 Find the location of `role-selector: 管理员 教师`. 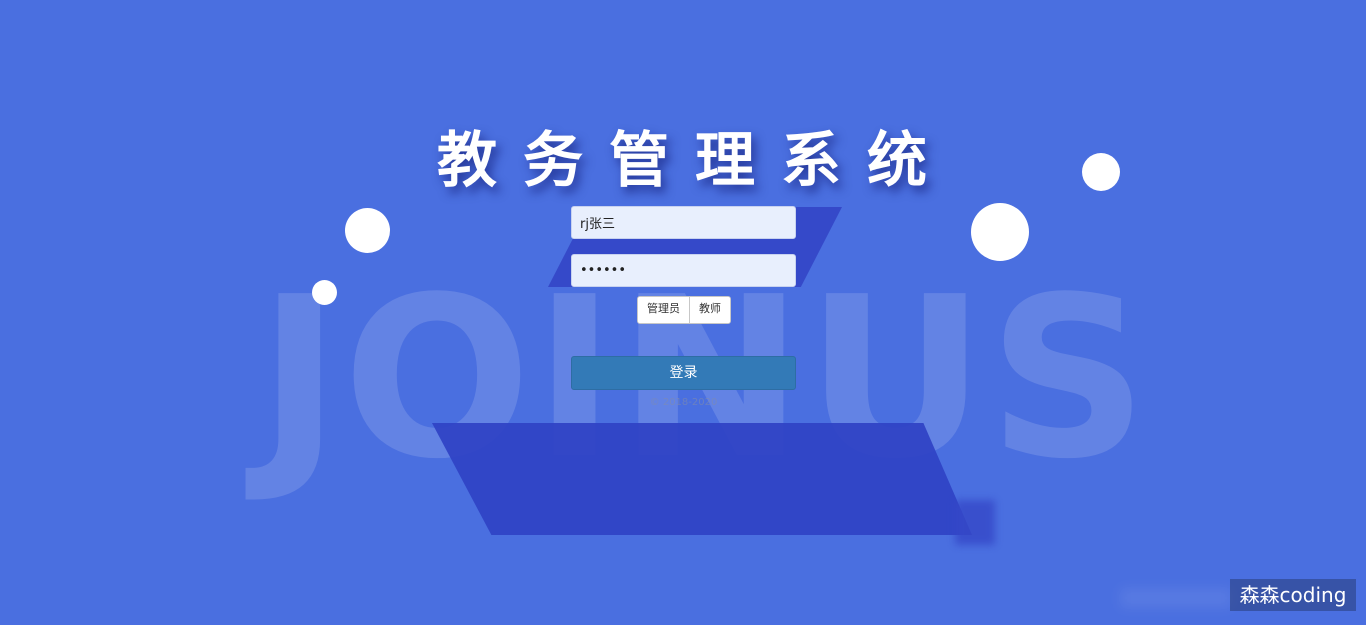

role-selector: 管理员 教师 is located at coordinates (684, 310).